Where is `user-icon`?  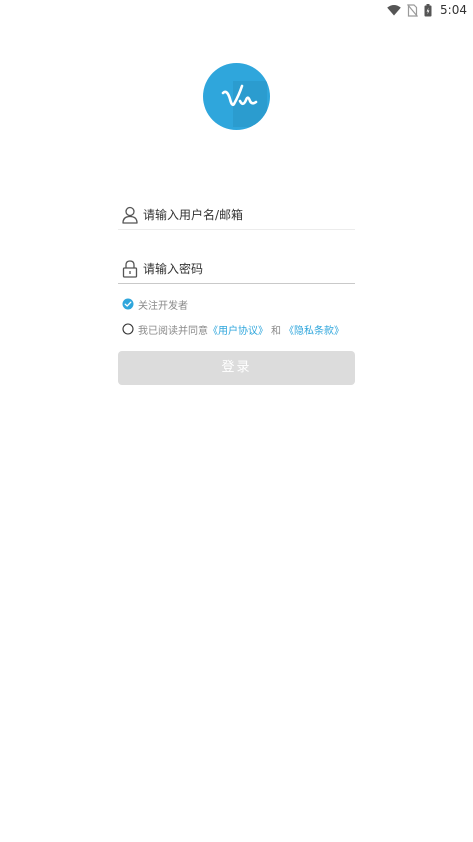
user-icon is located at coordinates (130, 215).